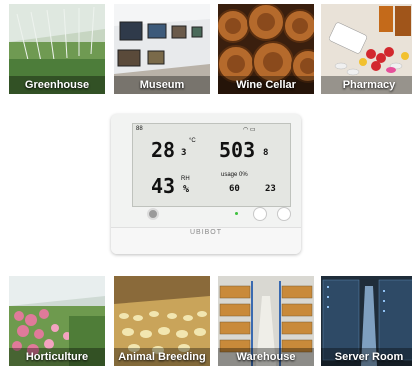 The image size is (412, 366). Describe the element at coordinates (266, 357) in the screenshot. I see `warehouse-label: Warehouse` at that location.